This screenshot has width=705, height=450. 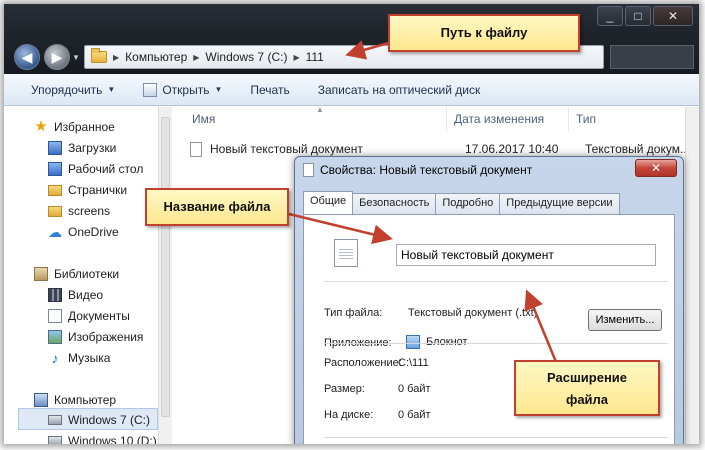 I want to click on sidebar-label: Изображения, so click(x=106, y=337).